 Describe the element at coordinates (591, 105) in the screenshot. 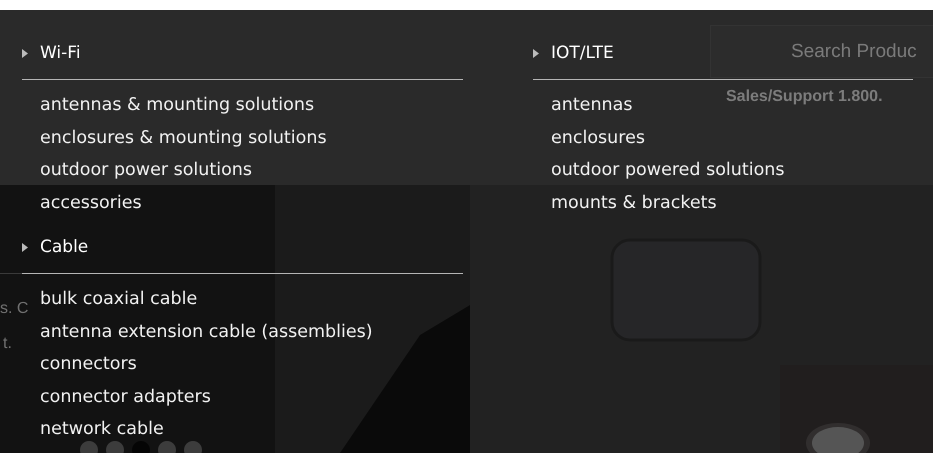

I see `menu-item: antennas` at that location.